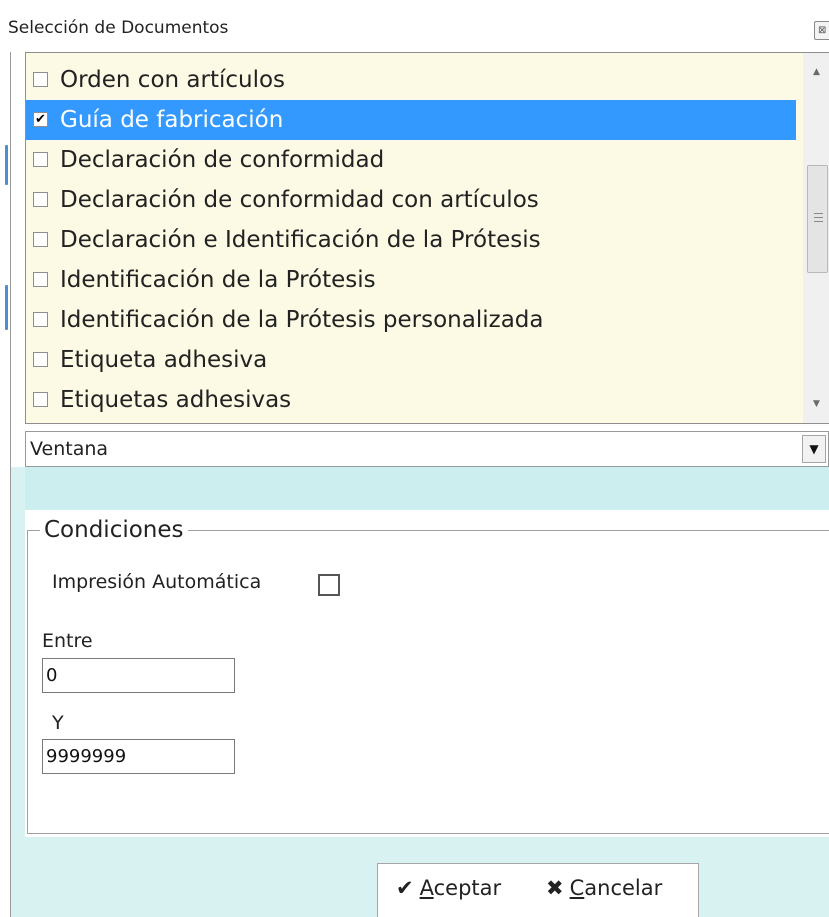 This screenshot has width=829, height=917. I want to click on scroll-thumb, so click(817, 219).